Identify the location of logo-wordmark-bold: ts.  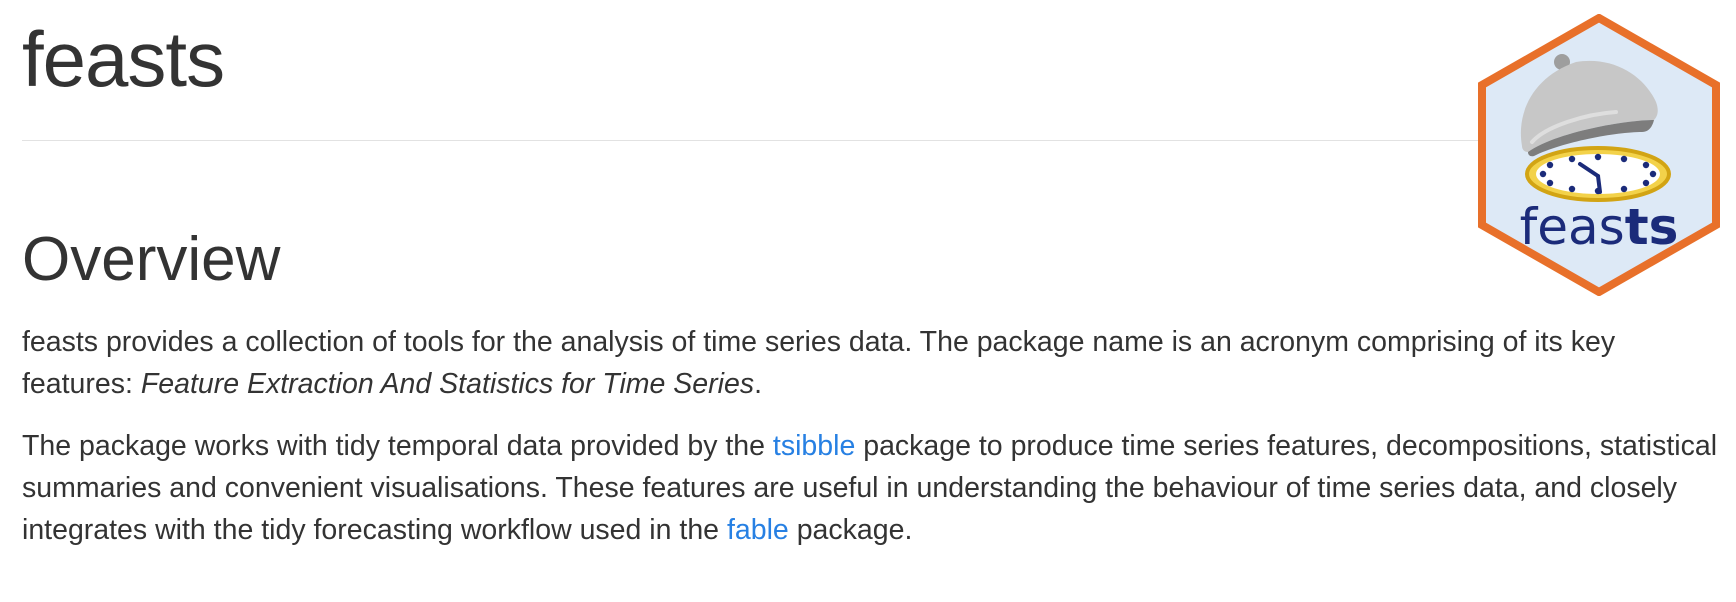
(1652, 227).